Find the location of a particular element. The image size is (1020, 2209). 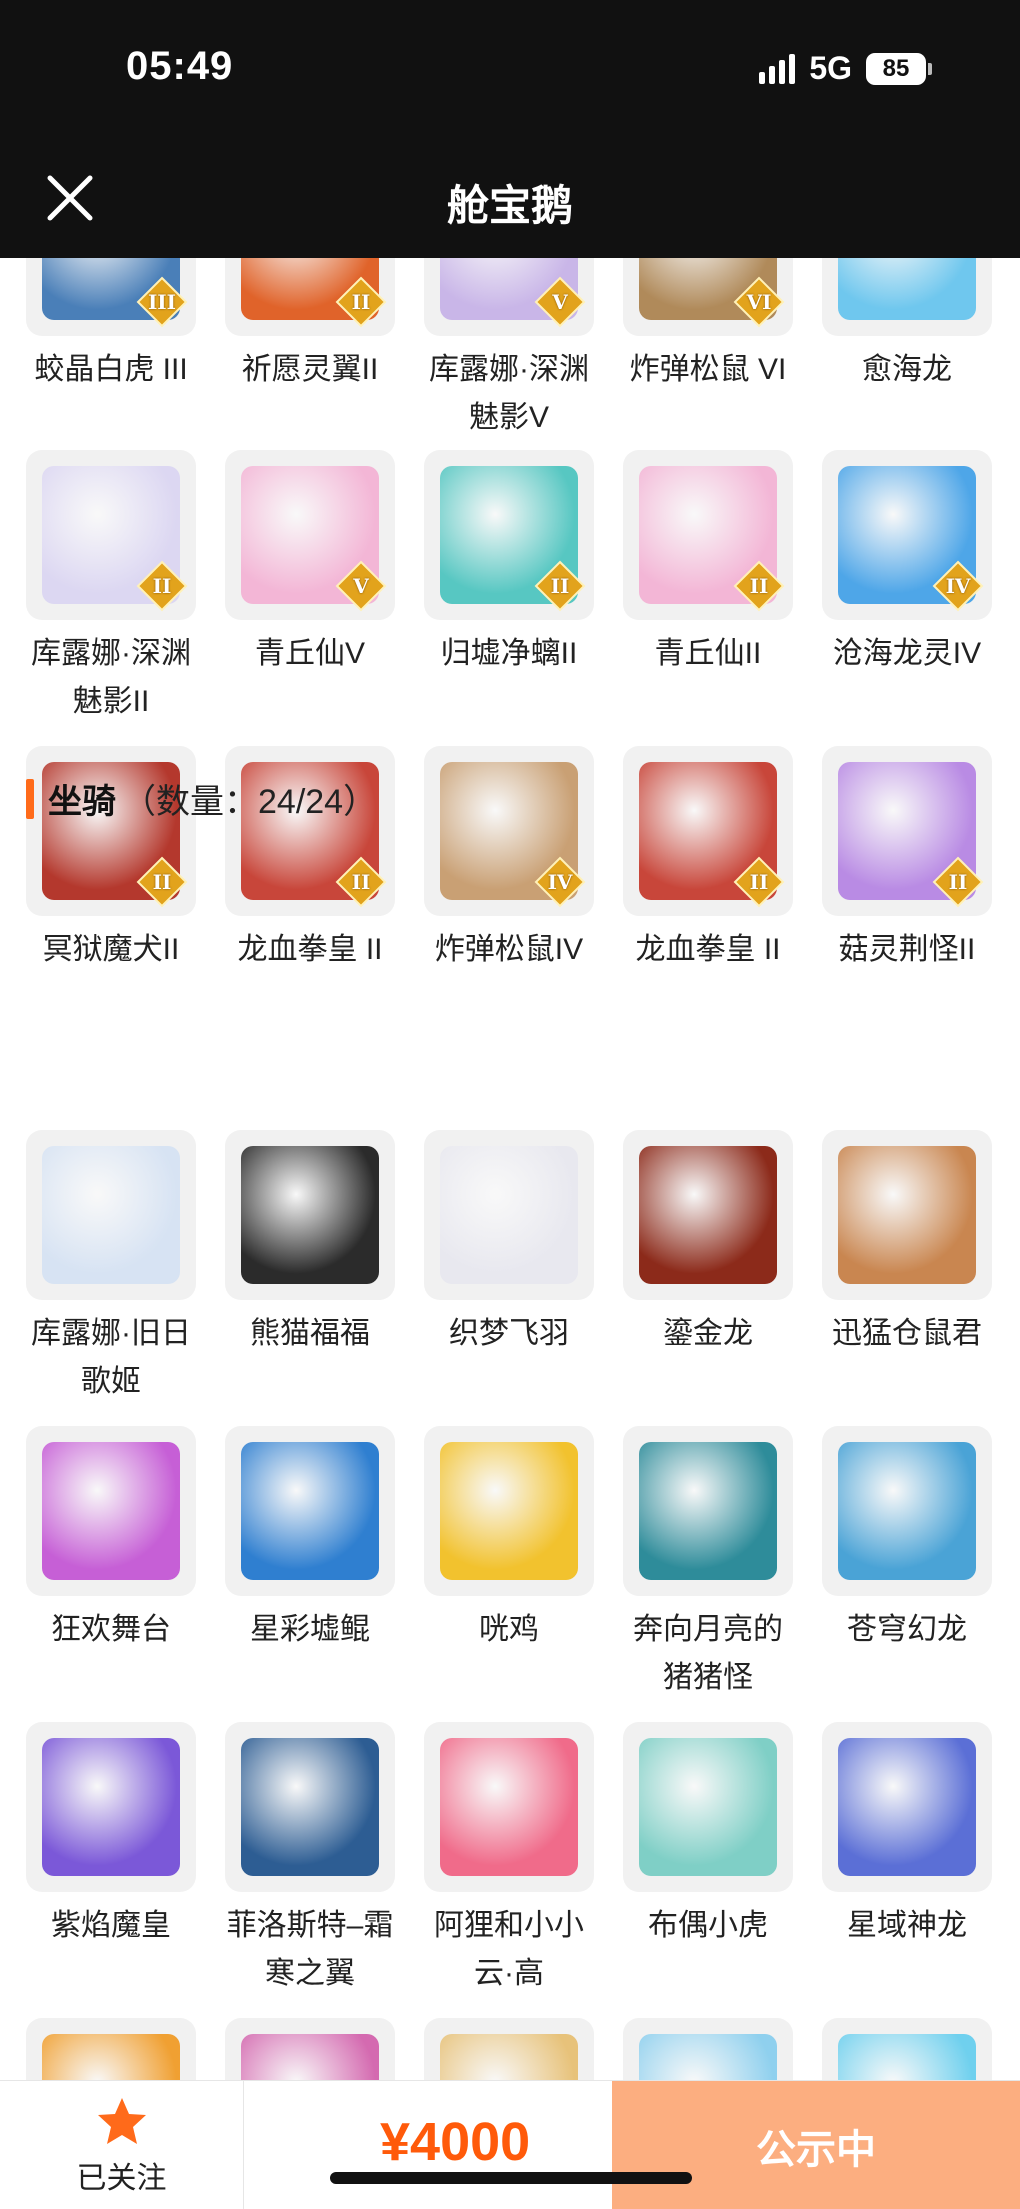

follow-button: 已关注 is located at coordinates (122, 2145).